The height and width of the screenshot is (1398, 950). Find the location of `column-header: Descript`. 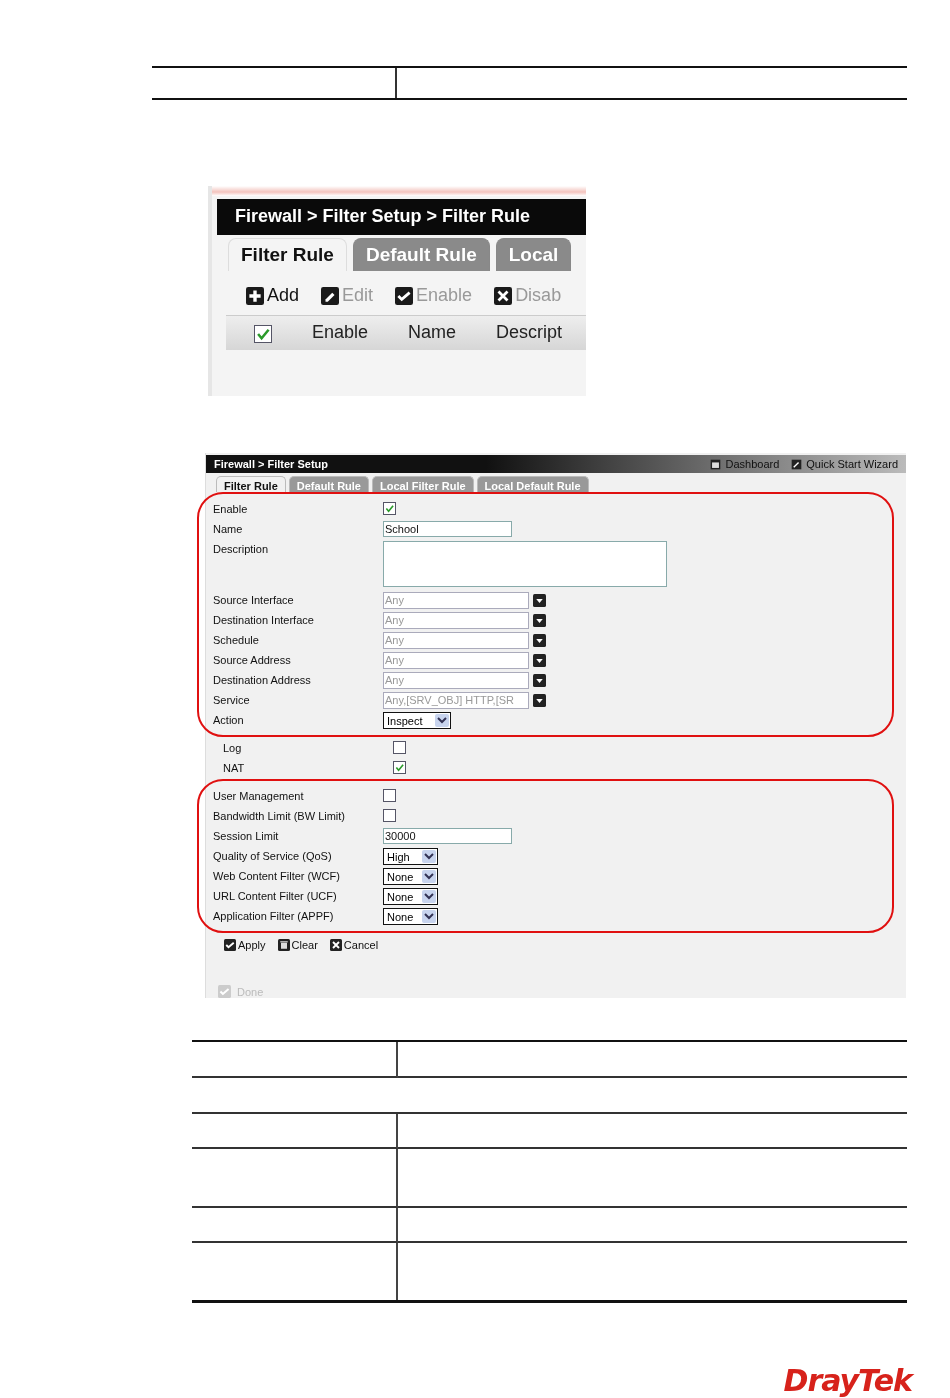

column-header: Descript is located at coordinates (529, 333).